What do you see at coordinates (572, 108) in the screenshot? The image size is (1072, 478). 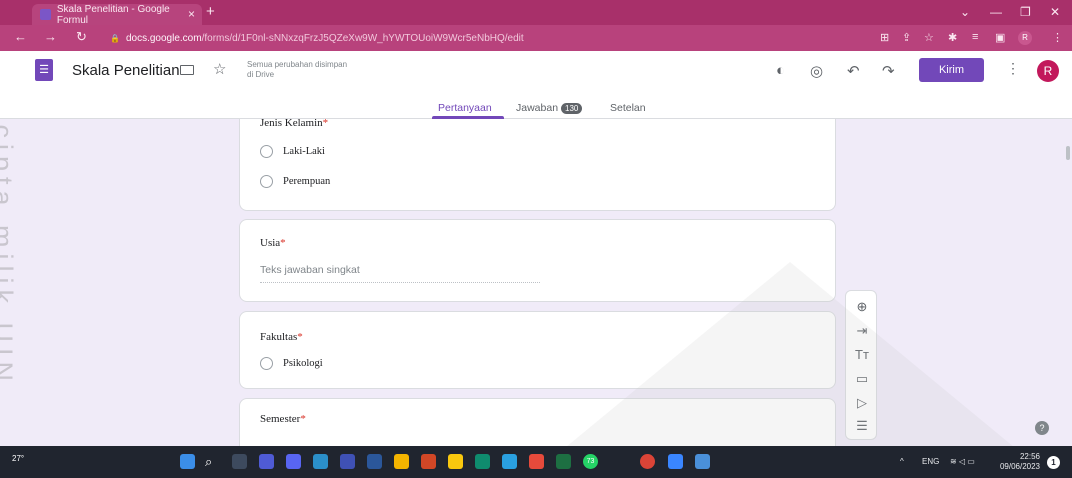 I see `responses-count-badge: 130` at bounding box center [572, 108].